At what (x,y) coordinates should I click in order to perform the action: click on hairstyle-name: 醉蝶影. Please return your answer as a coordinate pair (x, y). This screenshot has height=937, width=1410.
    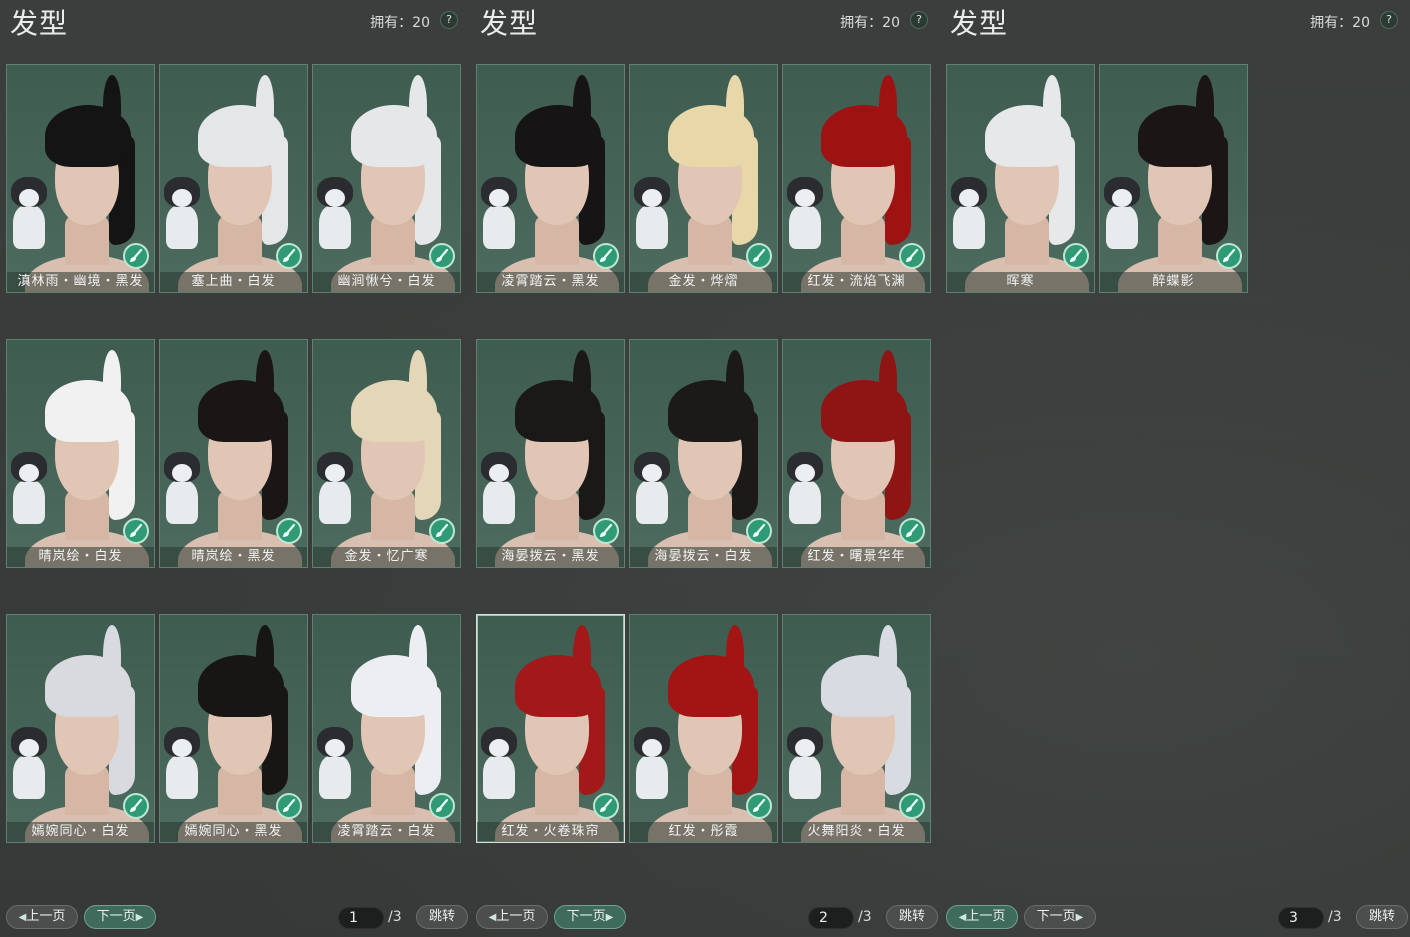
    Looking at the image, I should click on (1173, 282).